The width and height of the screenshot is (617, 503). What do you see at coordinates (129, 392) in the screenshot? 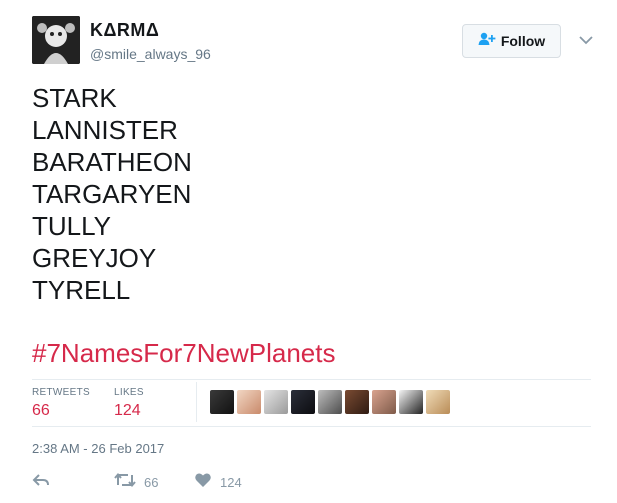
I see `likes-label: LIKES` at bounding box center [129, 392].